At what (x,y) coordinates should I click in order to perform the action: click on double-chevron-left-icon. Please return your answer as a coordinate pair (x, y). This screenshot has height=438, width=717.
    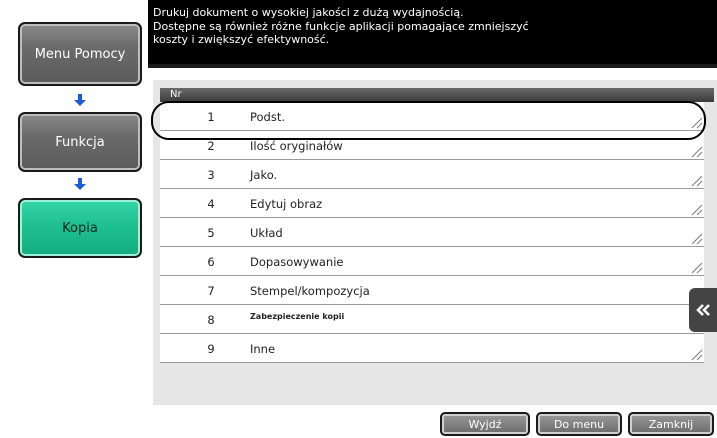
    Looking at the image, I should click on (703, 310).